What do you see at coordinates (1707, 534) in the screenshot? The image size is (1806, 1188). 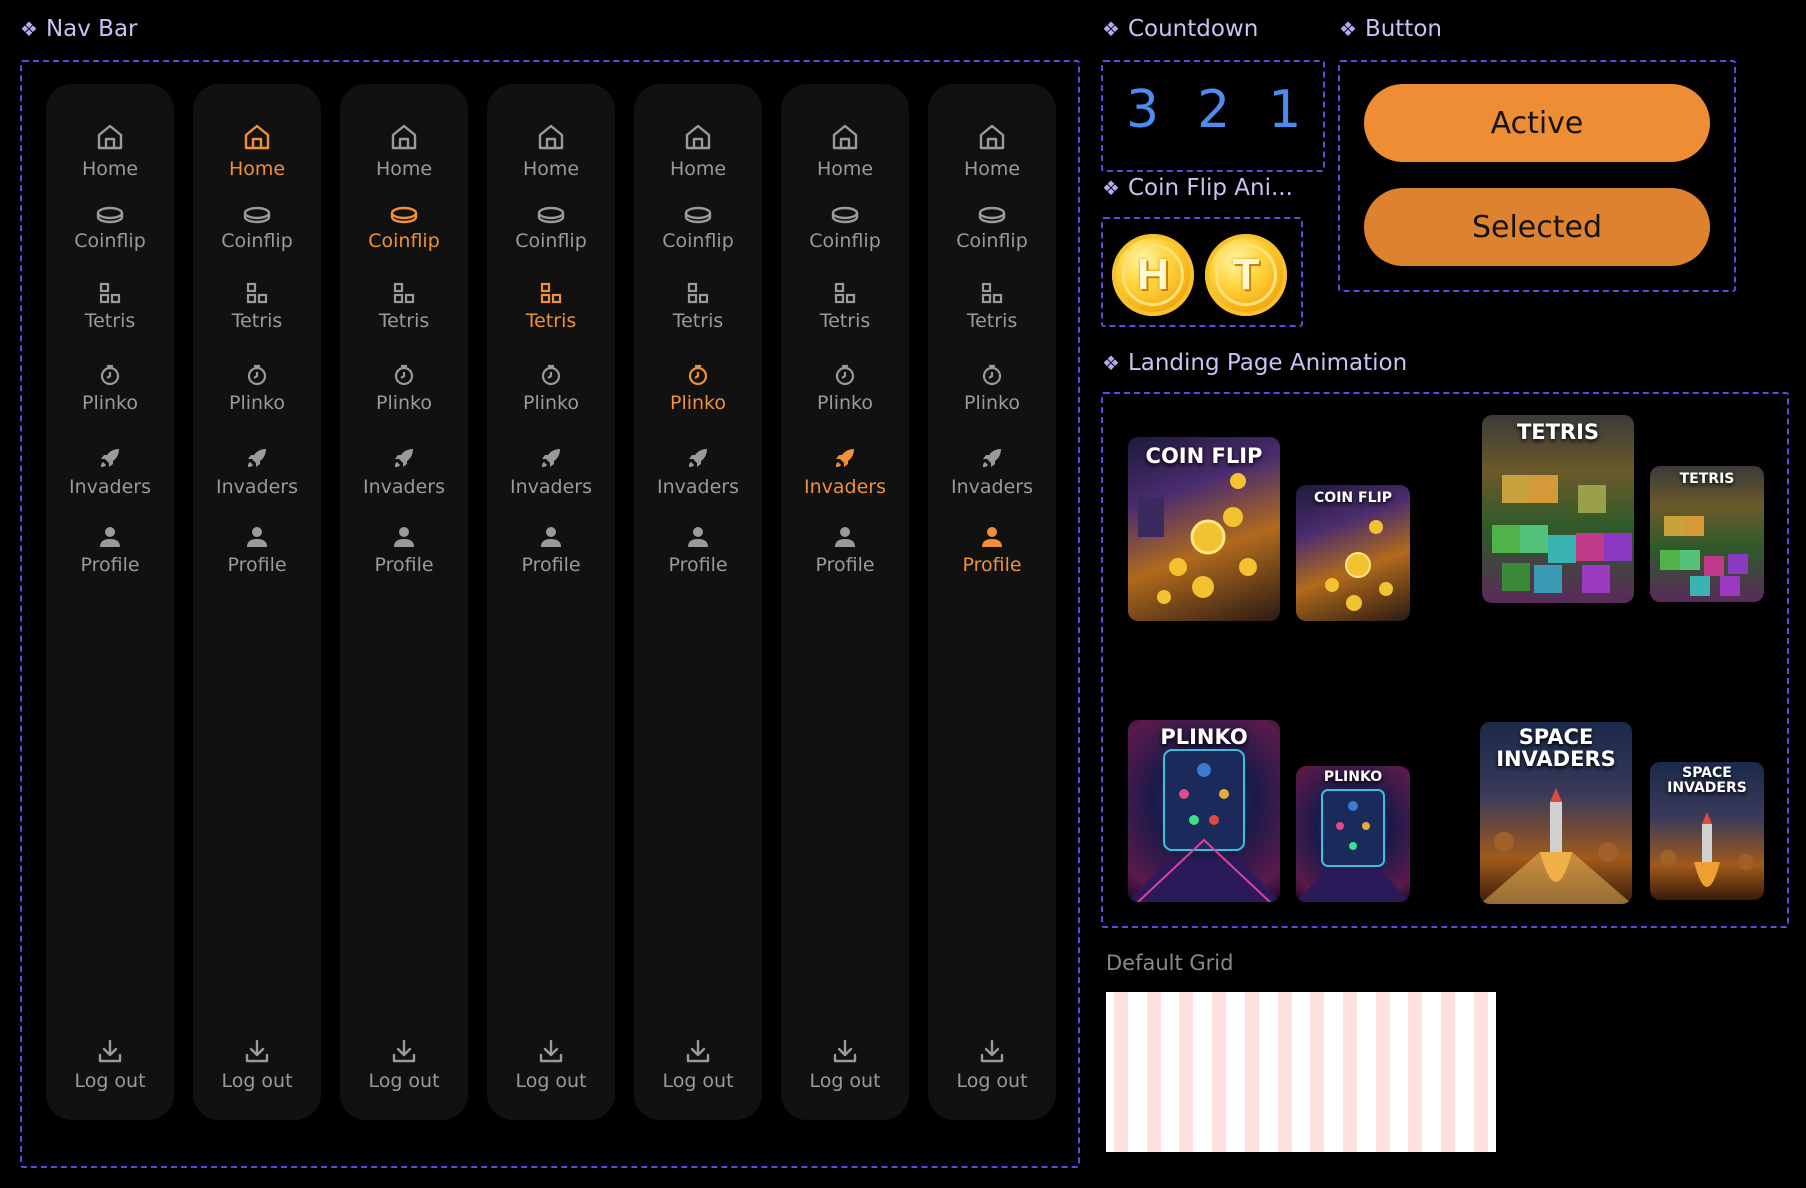 I see `tetris-card-small: TETRIS` at bounding box center [1707, 534].